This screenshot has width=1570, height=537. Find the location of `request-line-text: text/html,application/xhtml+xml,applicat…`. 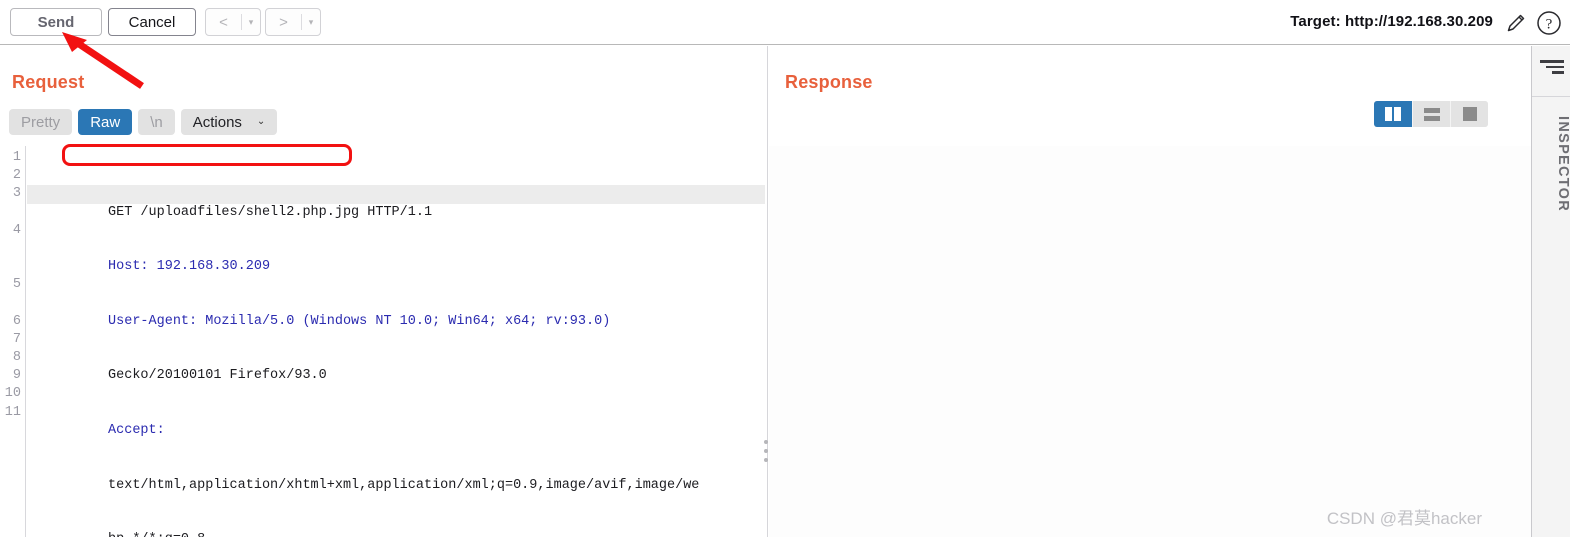

request-line-text: text/html,application/xhtml+xml,applicat… is located at coordinates (404, 485).